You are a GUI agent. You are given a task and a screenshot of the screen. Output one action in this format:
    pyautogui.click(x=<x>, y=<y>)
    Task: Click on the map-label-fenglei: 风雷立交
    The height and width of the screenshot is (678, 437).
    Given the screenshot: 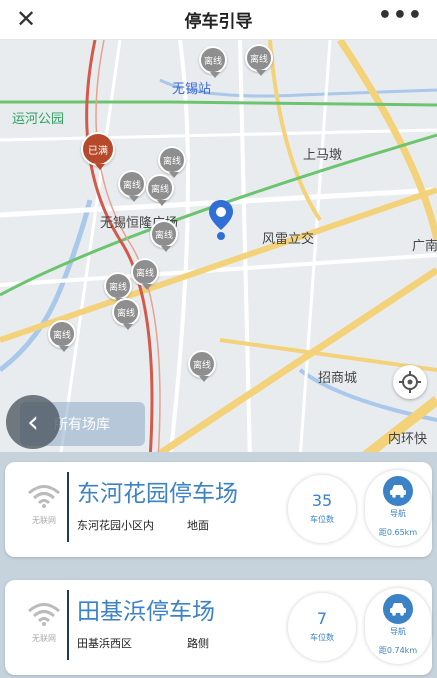 What is the action you would take?
    pyautogui.click(x=288, y=239)
    